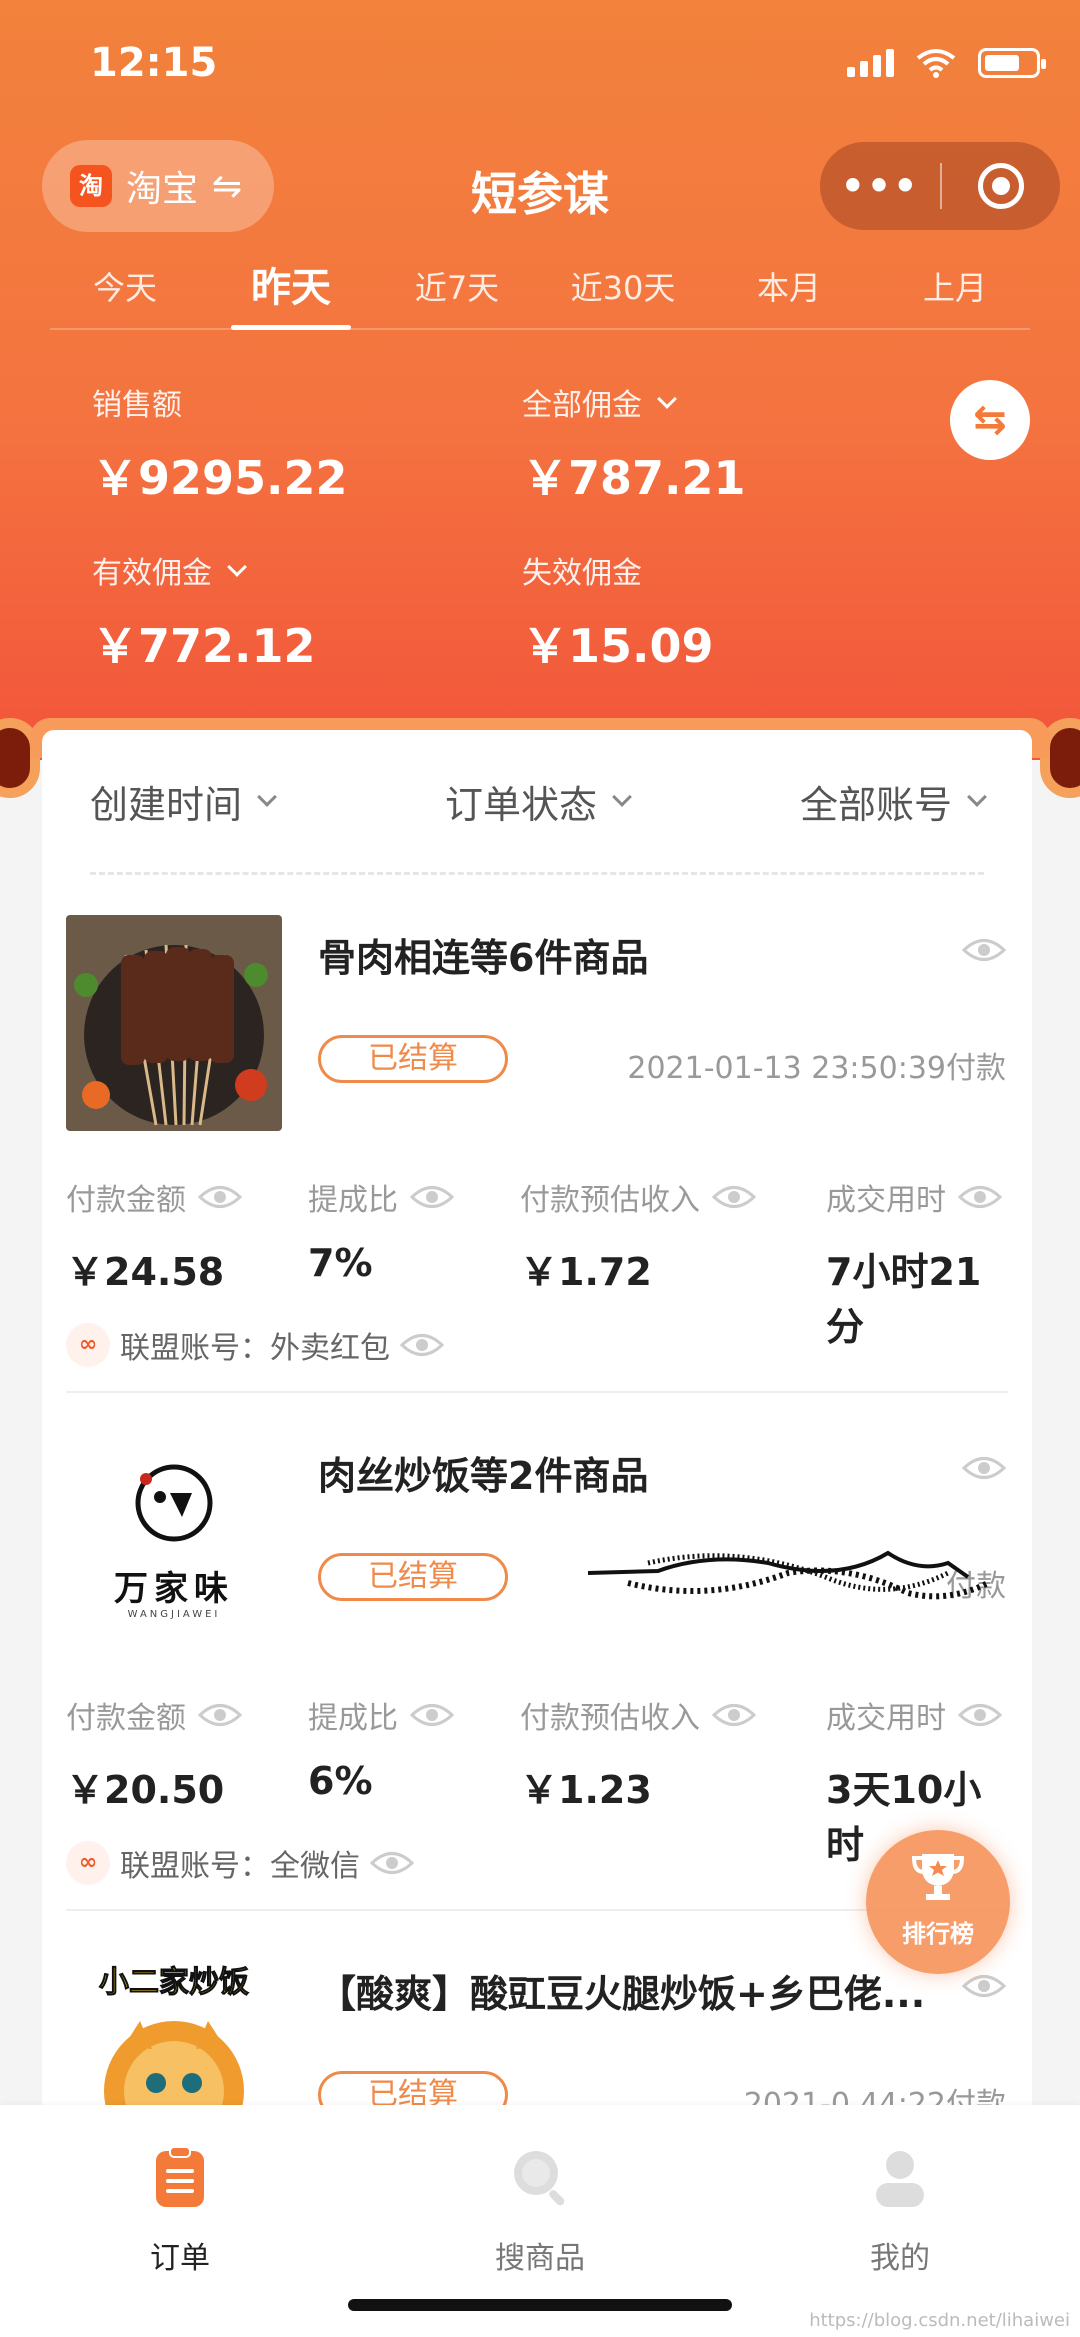 The height and width of the screenshot is (2337, 1080). Describe the element at coordinates (174, 1983) in the screenshot. I see `shop-logo-text: 小二家炒饭` at that location.